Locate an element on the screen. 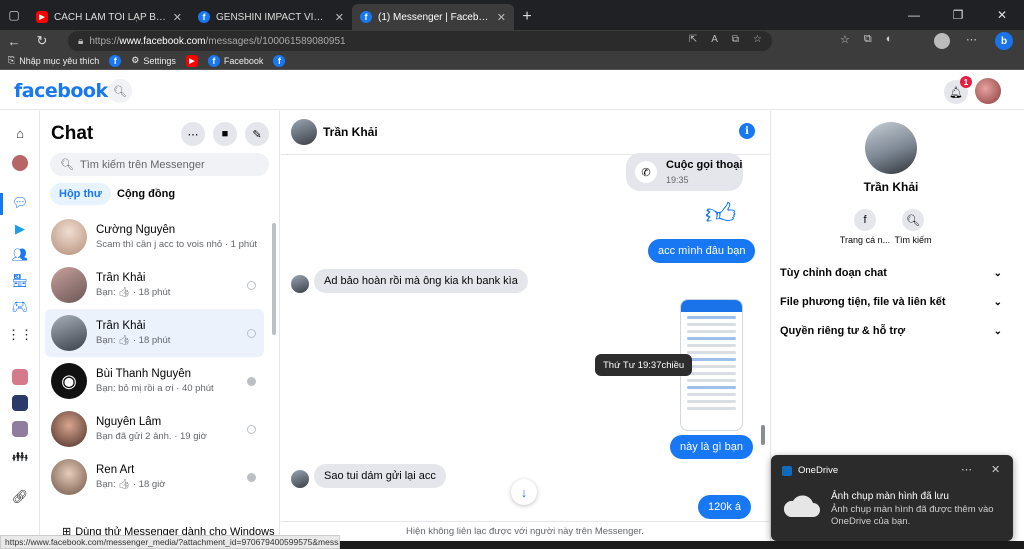  back-button: ← is located at coordinates (14, 41).